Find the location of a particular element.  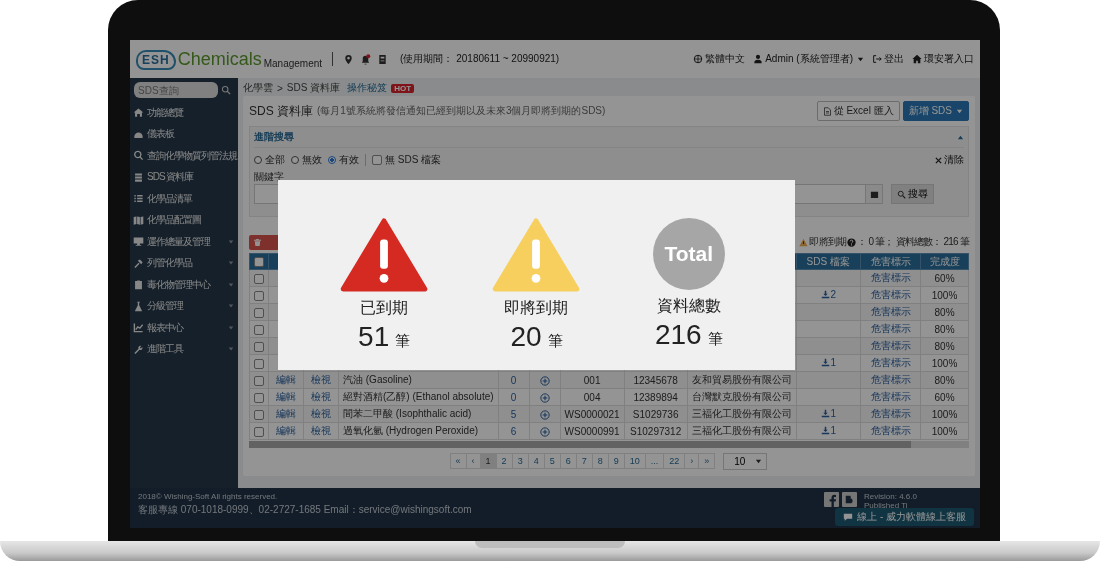

chat-button: 線上 - 威力軟體線上客服 is located at coordinates (904, 517).